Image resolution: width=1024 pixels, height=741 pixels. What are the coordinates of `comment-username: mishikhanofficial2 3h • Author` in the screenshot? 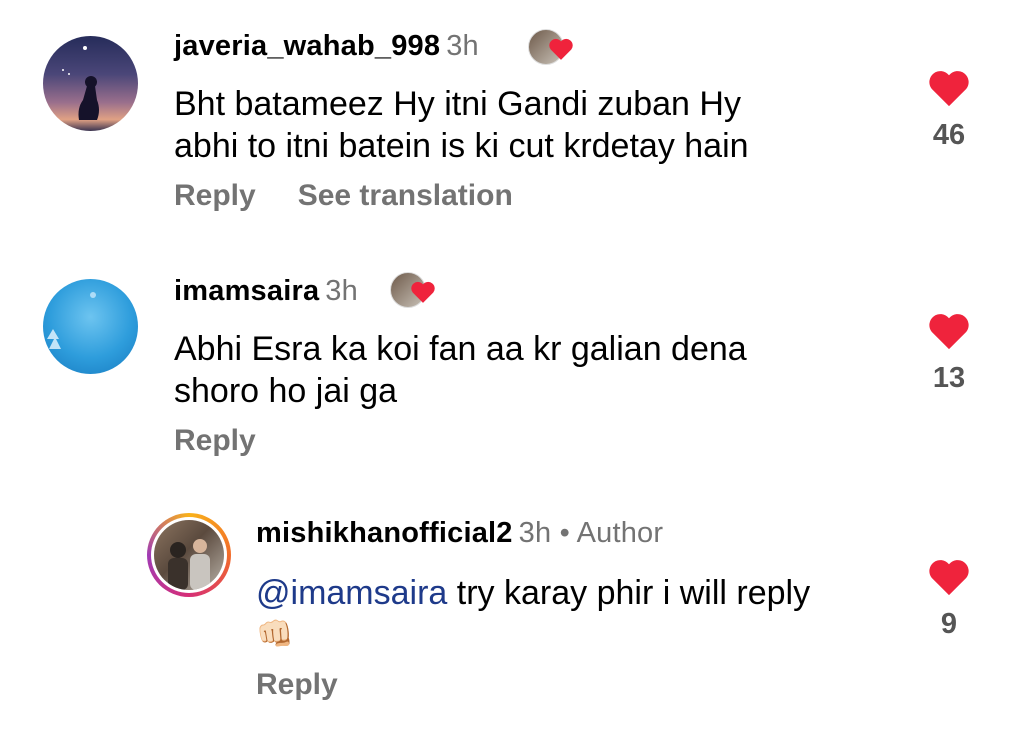 It's located at (459, 533).